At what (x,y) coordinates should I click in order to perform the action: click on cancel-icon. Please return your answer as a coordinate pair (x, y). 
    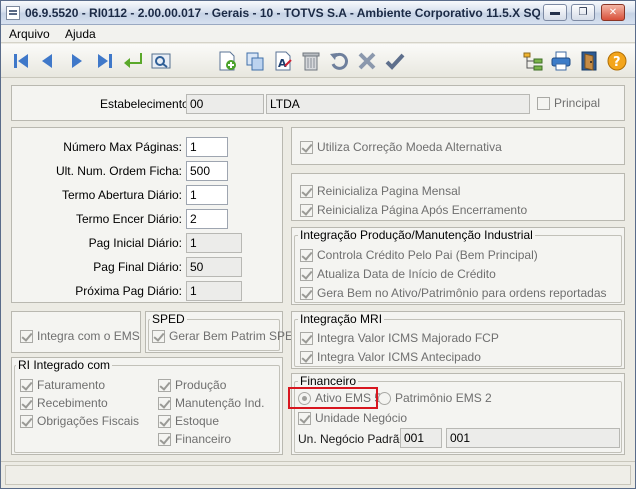
    Looking at the image, I should click on (367, 61).